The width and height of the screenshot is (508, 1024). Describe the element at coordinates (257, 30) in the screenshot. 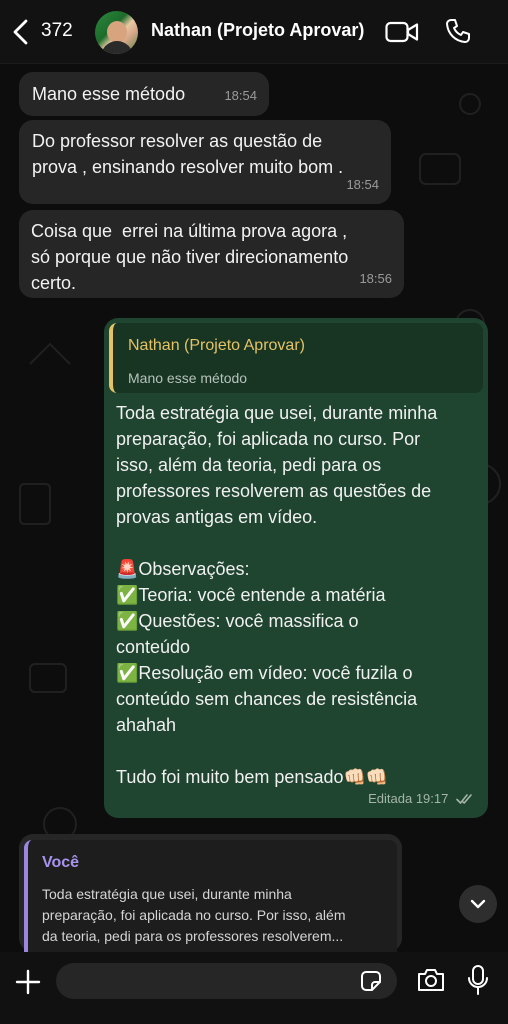

I see `contact-name: Nathan (Projeto Aprovar)` at that location.